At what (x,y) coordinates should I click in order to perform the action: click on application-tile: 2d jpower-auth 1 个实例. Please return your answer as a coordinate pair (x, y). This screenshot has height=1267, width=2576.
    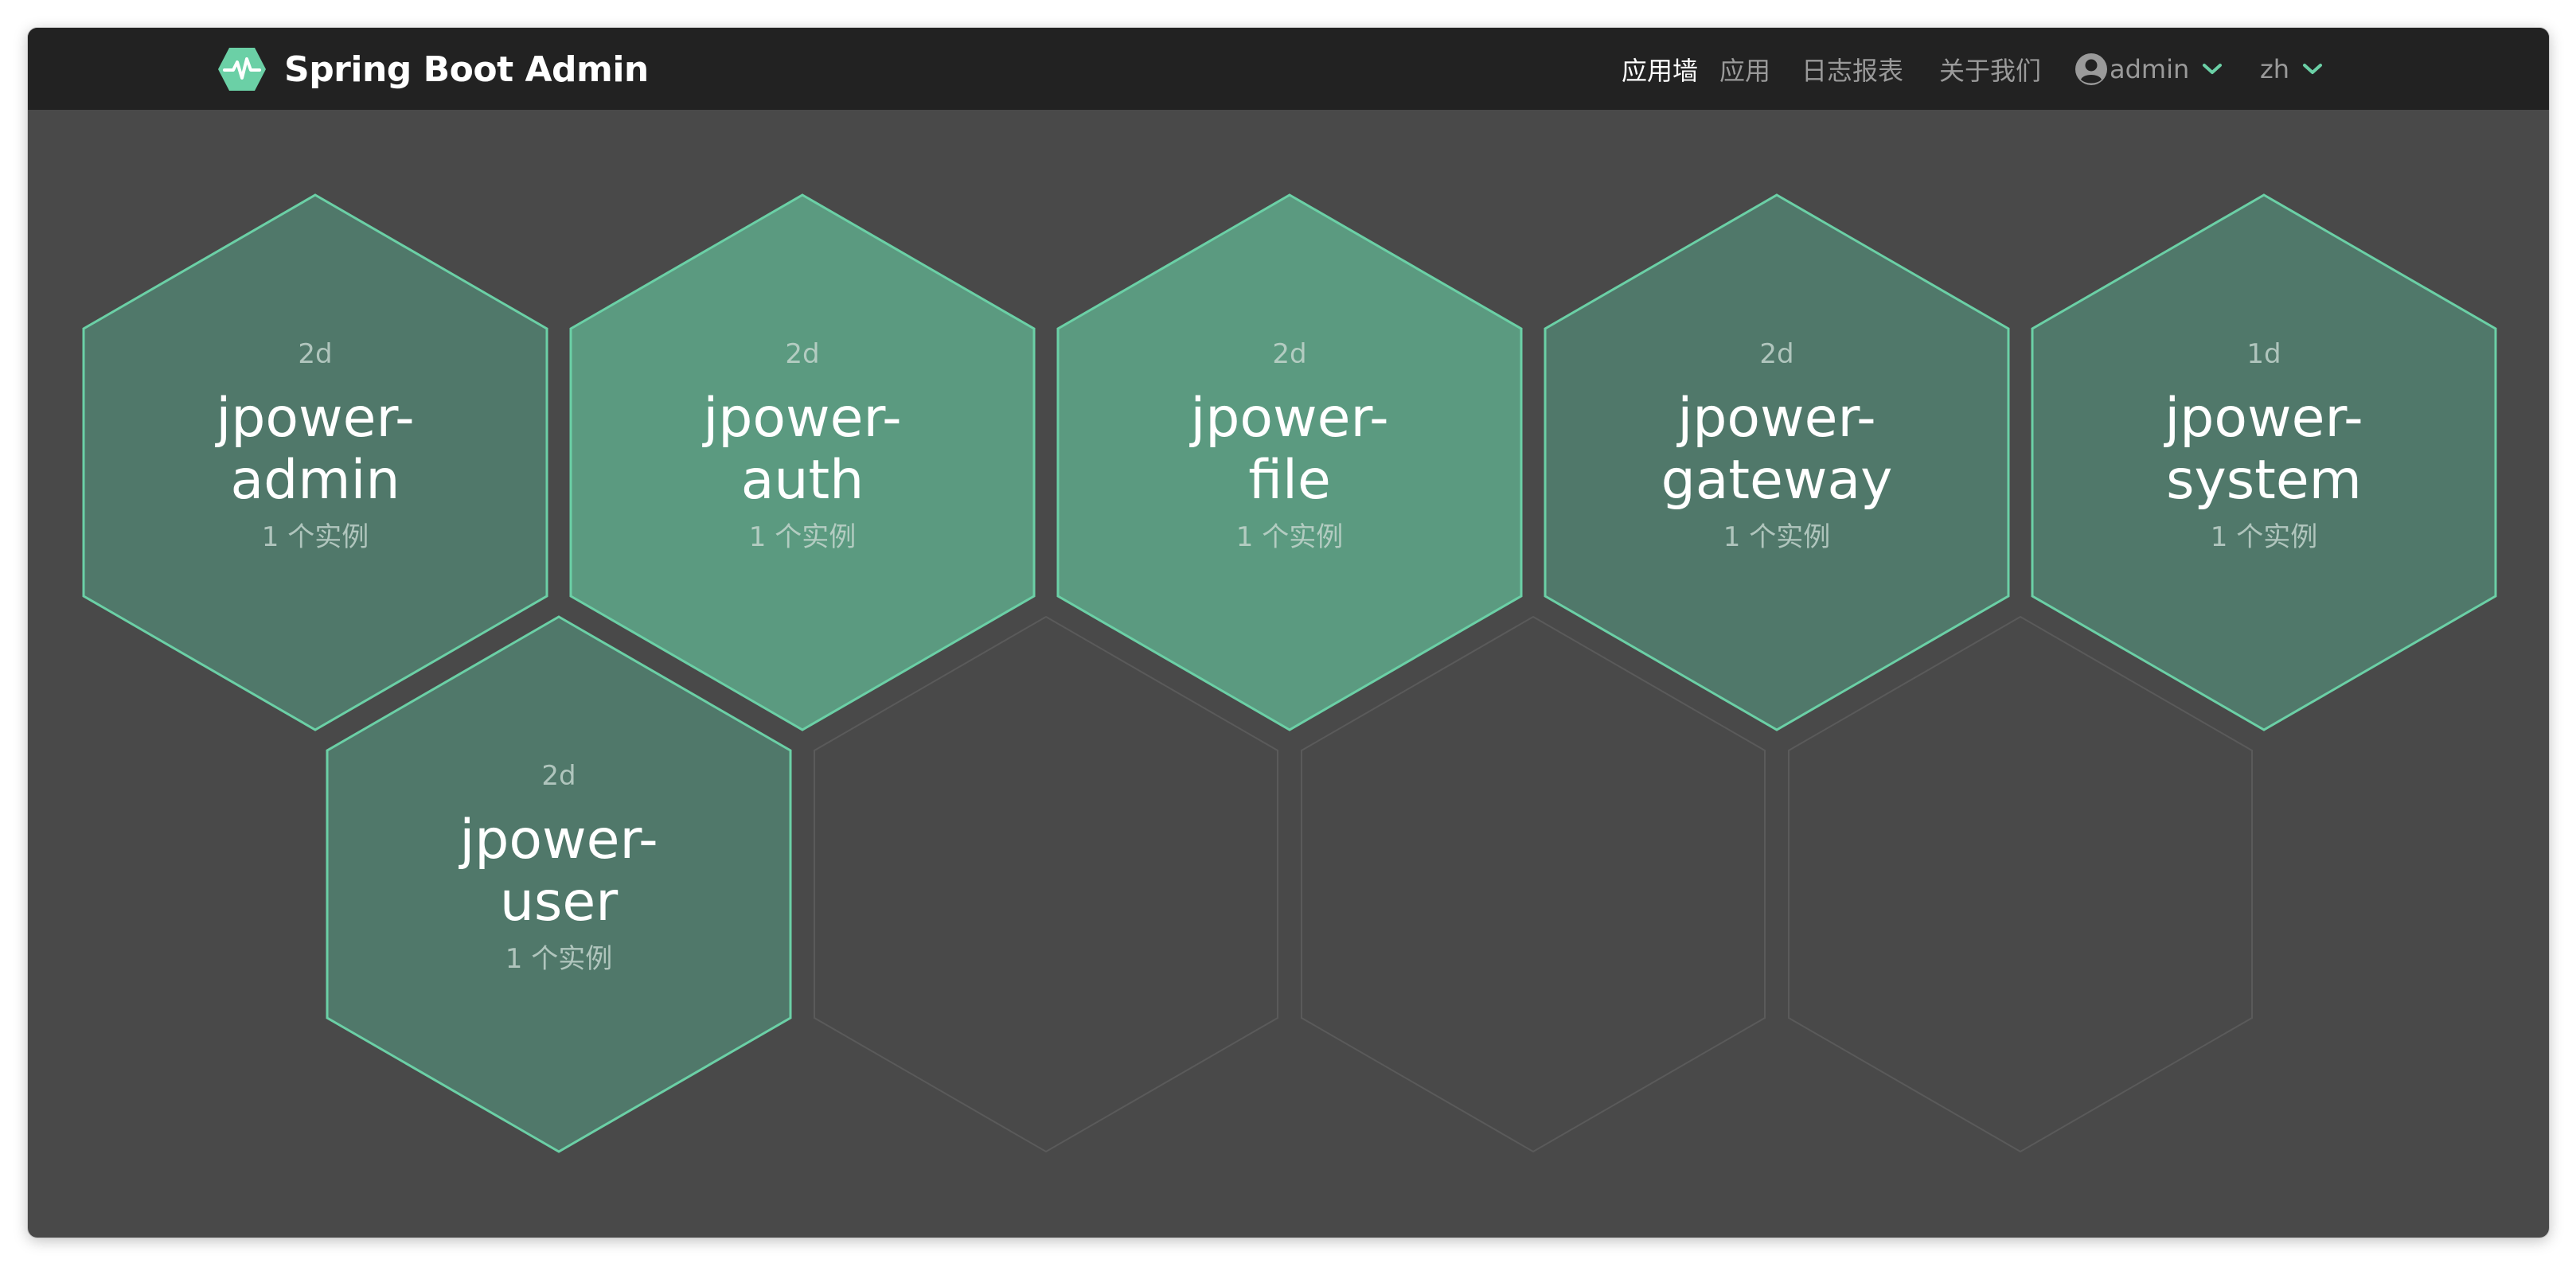
    Looking at the image, I should click on (802, 446).